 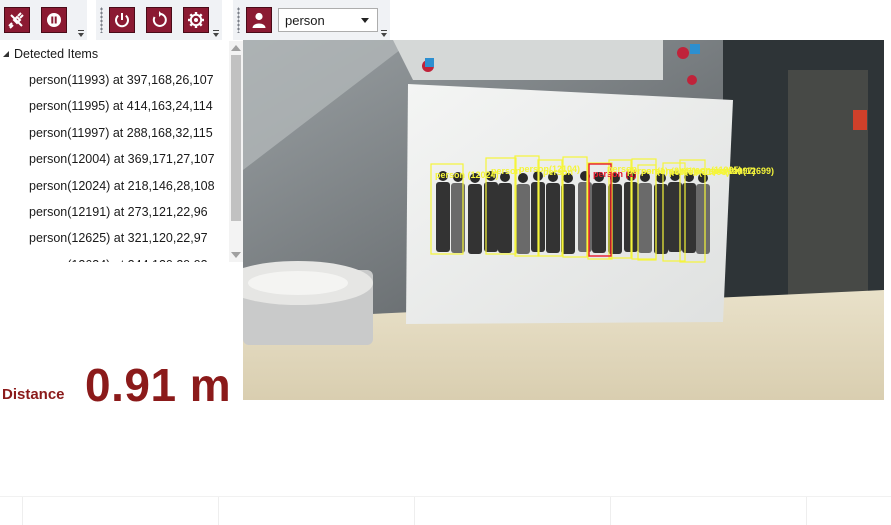 What do you see at coordinates (743, 171) in the screenshot?
I see `detection-label: person(12699)` at bounding box center [743, 171].